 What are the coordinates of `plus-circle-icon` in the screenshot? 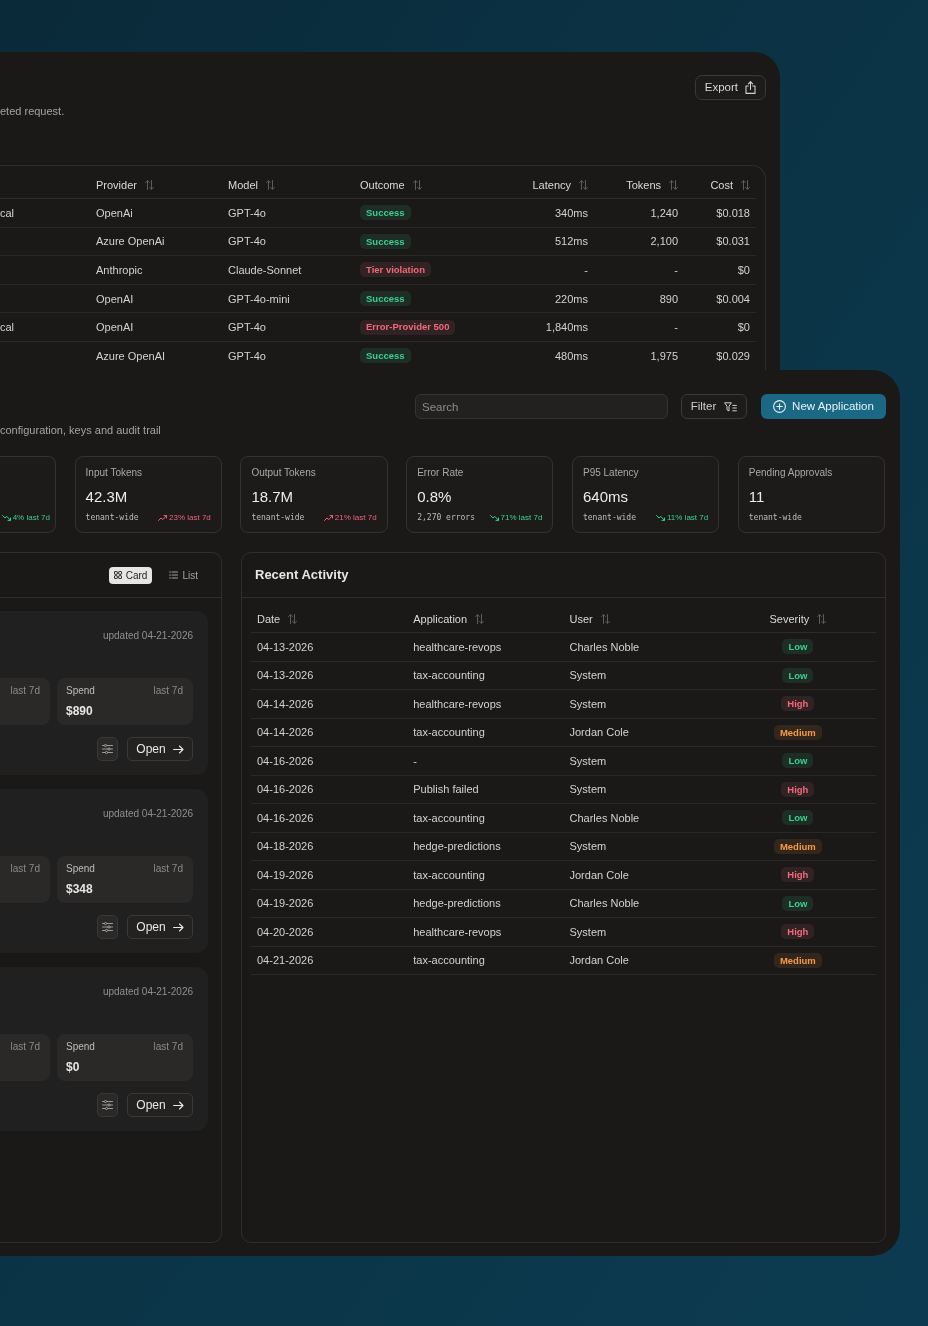 It's located at (780, 406).